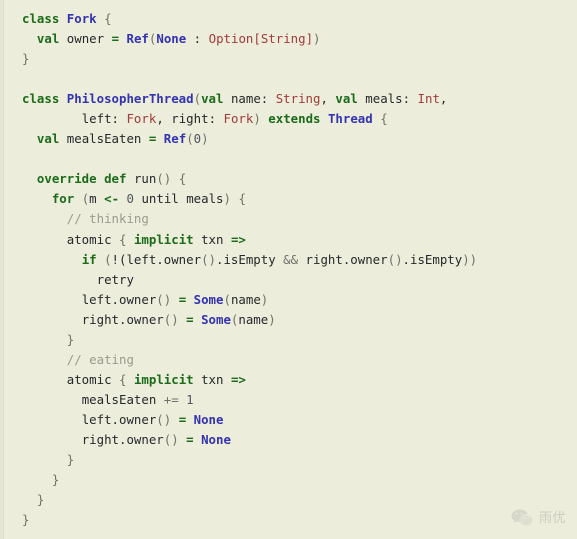  I want to click on code-line: left.owner() = None, so click(152, 419).